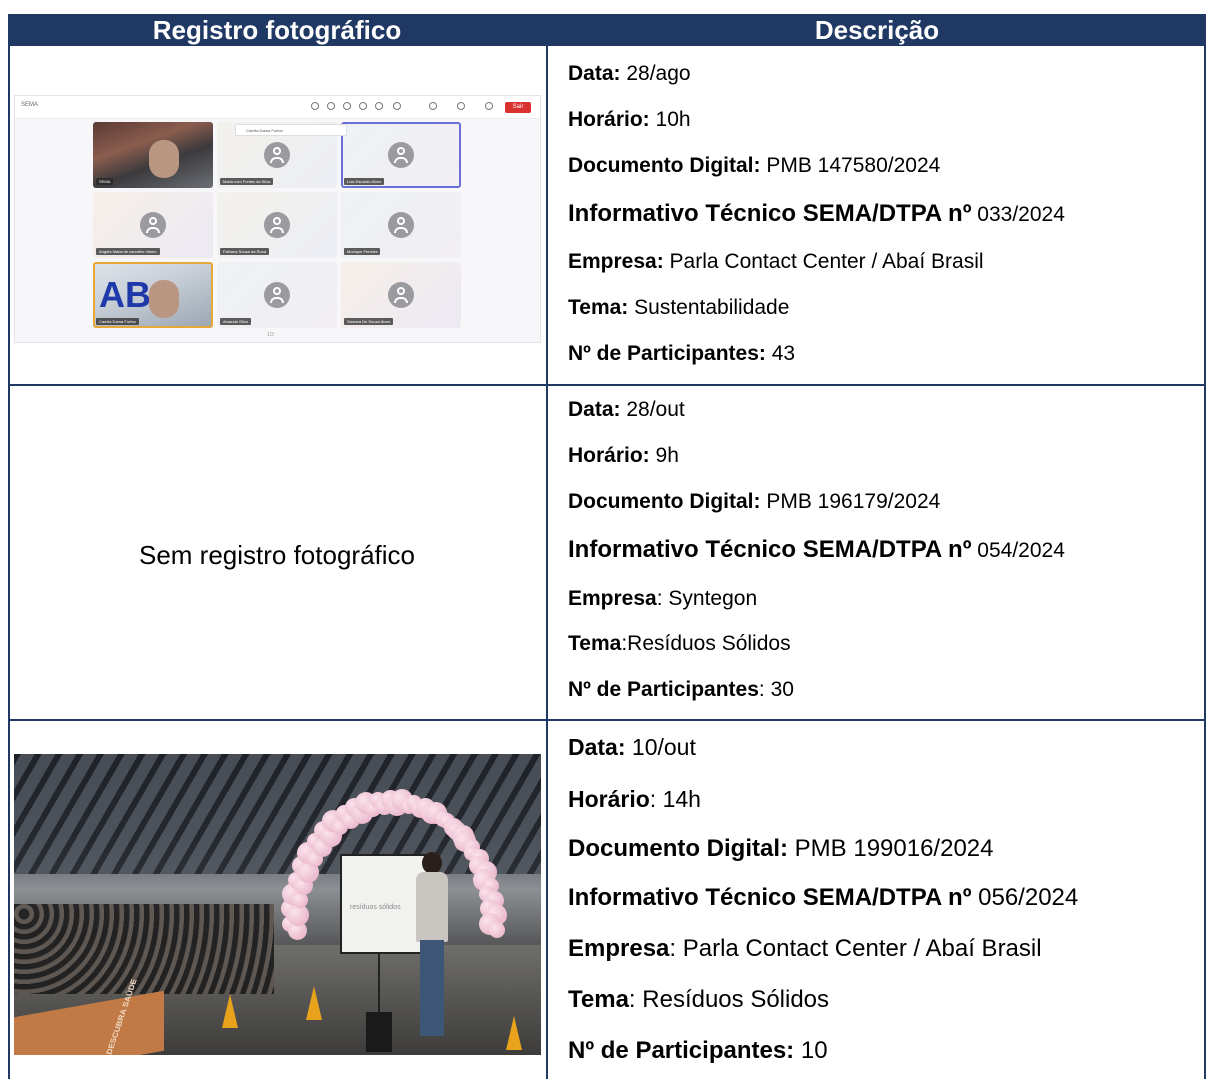 Image resolution: width=1206 pixels, height=1079 pixels. Describe the element at coordinates (729, 999) in the screenshot. I see `field-value: : Resíduos Sólidos` at that location.